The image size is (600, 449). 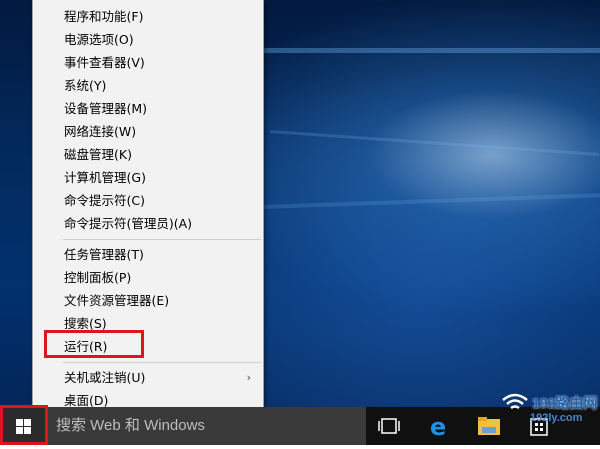 What do you see at coordinates (248, 377) in the screenshot?
I see `chevron-right-icon: ›` at bounding box center [248, 377].